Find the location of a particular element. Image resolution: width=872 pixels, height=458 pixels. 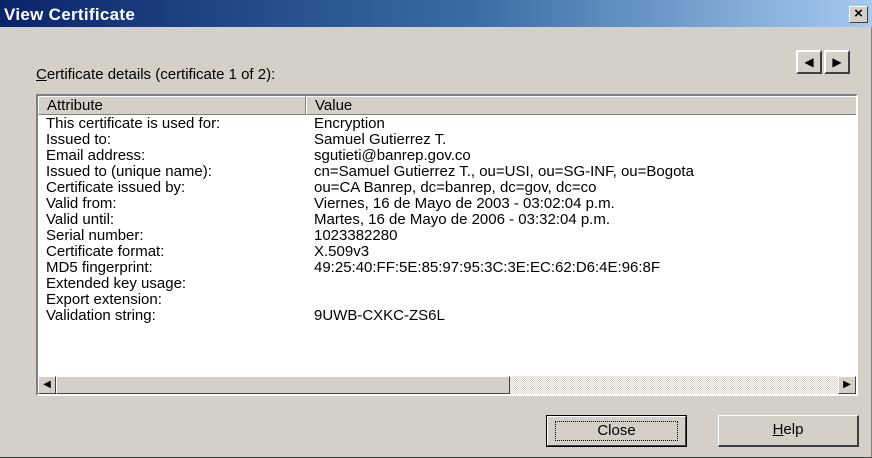

value-cell: Samuel Gutierrez T. is located at coordinates (380, 139).